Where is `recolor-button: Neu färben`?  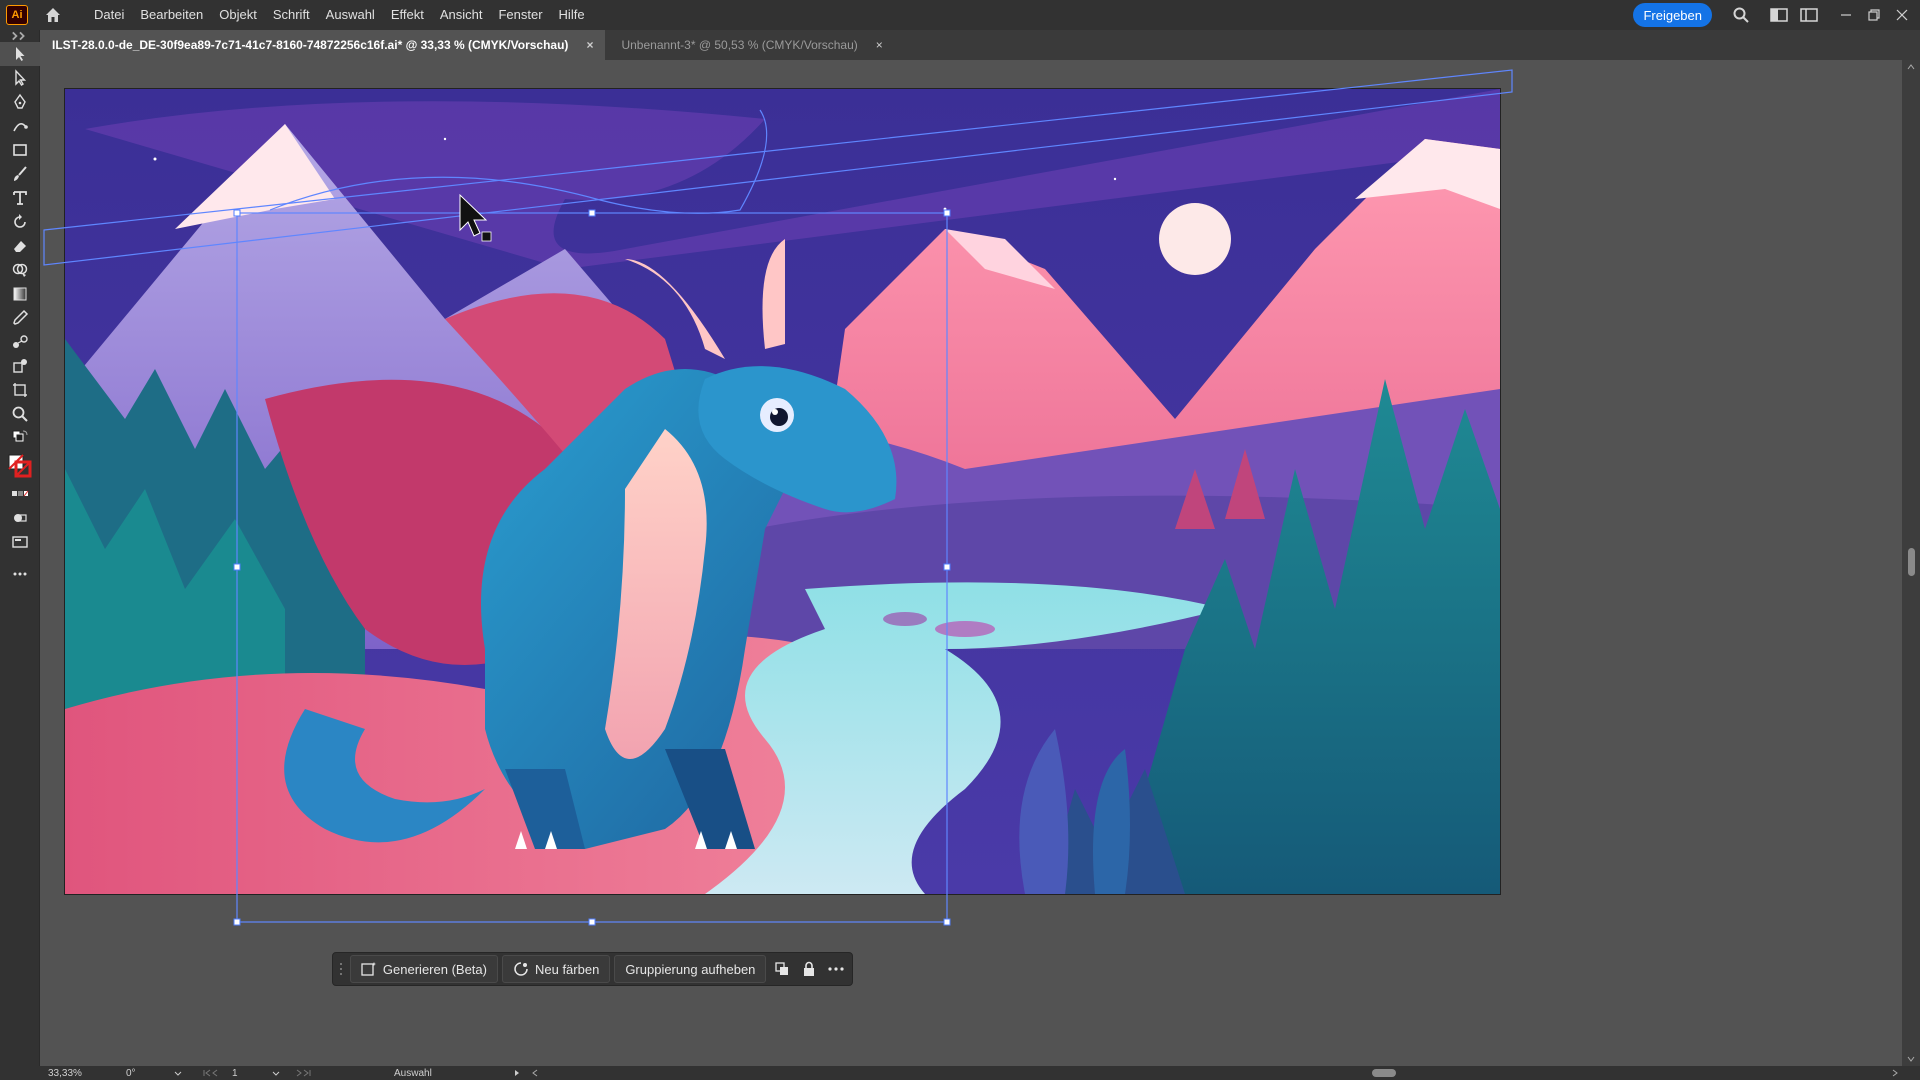 recolor-button: Neu färben is located at coordinates (556, 969).